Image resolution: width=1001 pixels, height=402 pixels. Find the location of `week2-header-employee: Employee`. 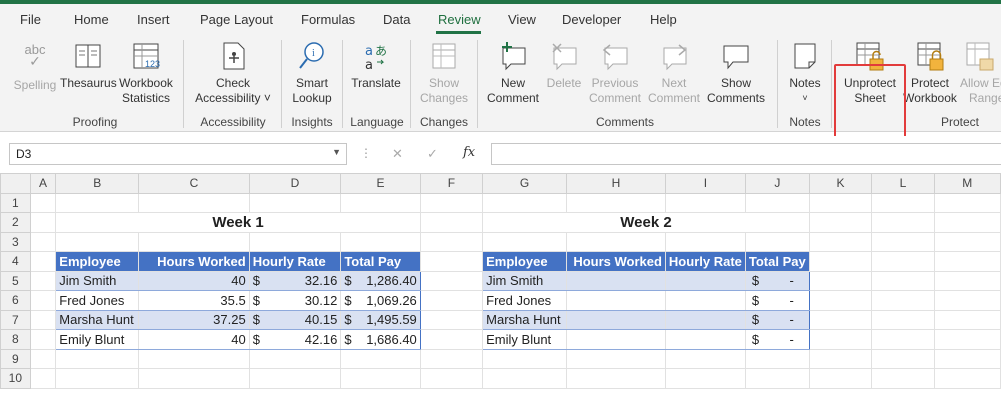

week2-header-employee: Employee is located at coordinates (525, 261).